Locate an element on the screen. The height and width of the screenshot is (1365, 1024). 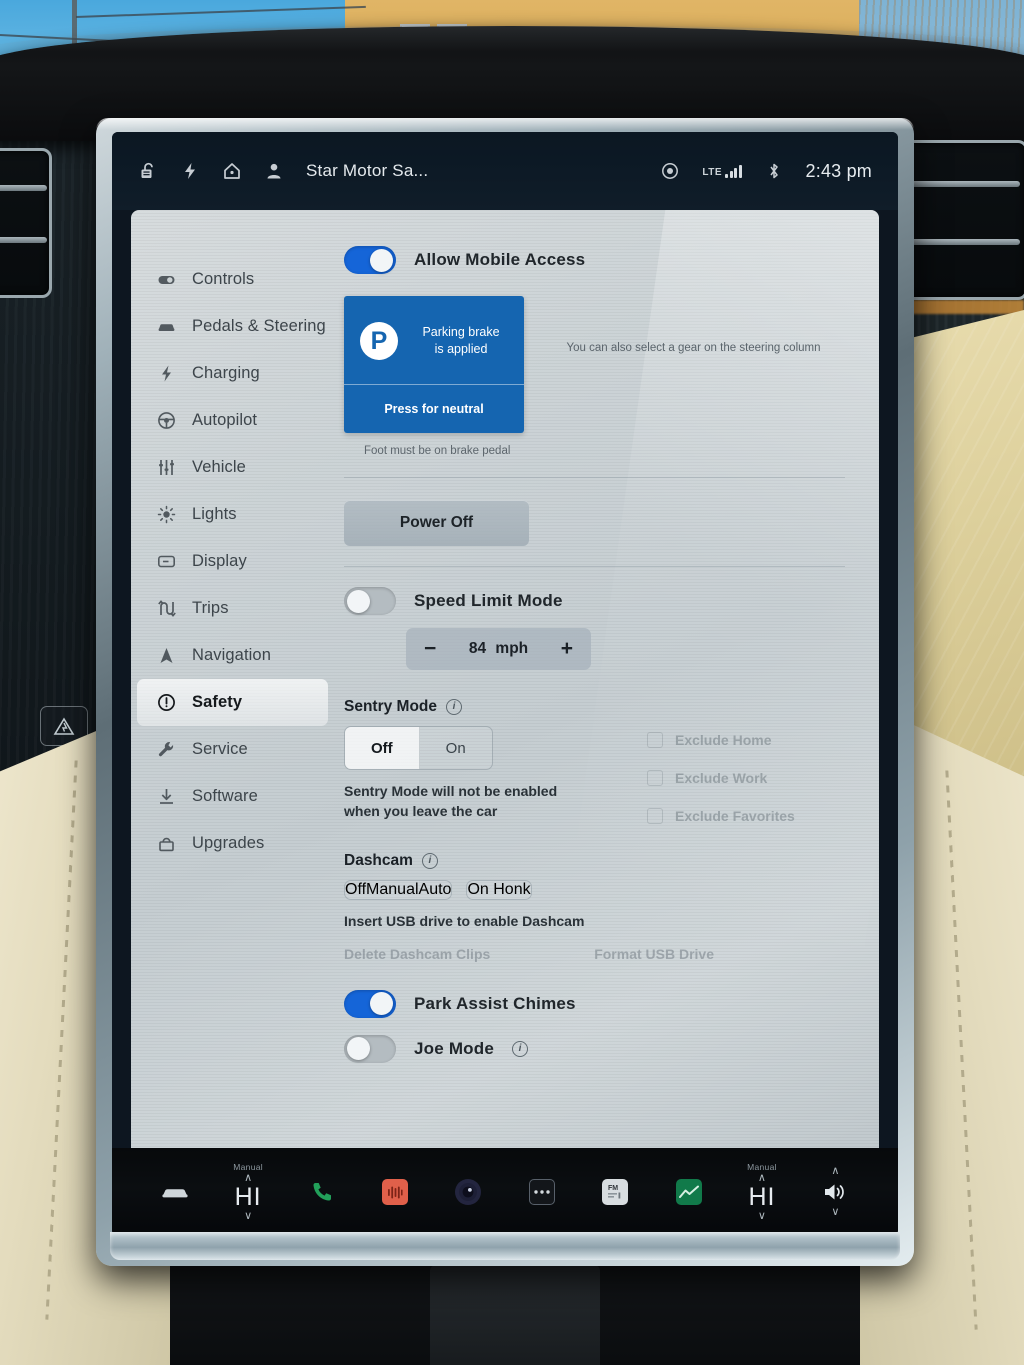
dock-volume-control: ∧ ∨ is located at coordinates (835, 1192).